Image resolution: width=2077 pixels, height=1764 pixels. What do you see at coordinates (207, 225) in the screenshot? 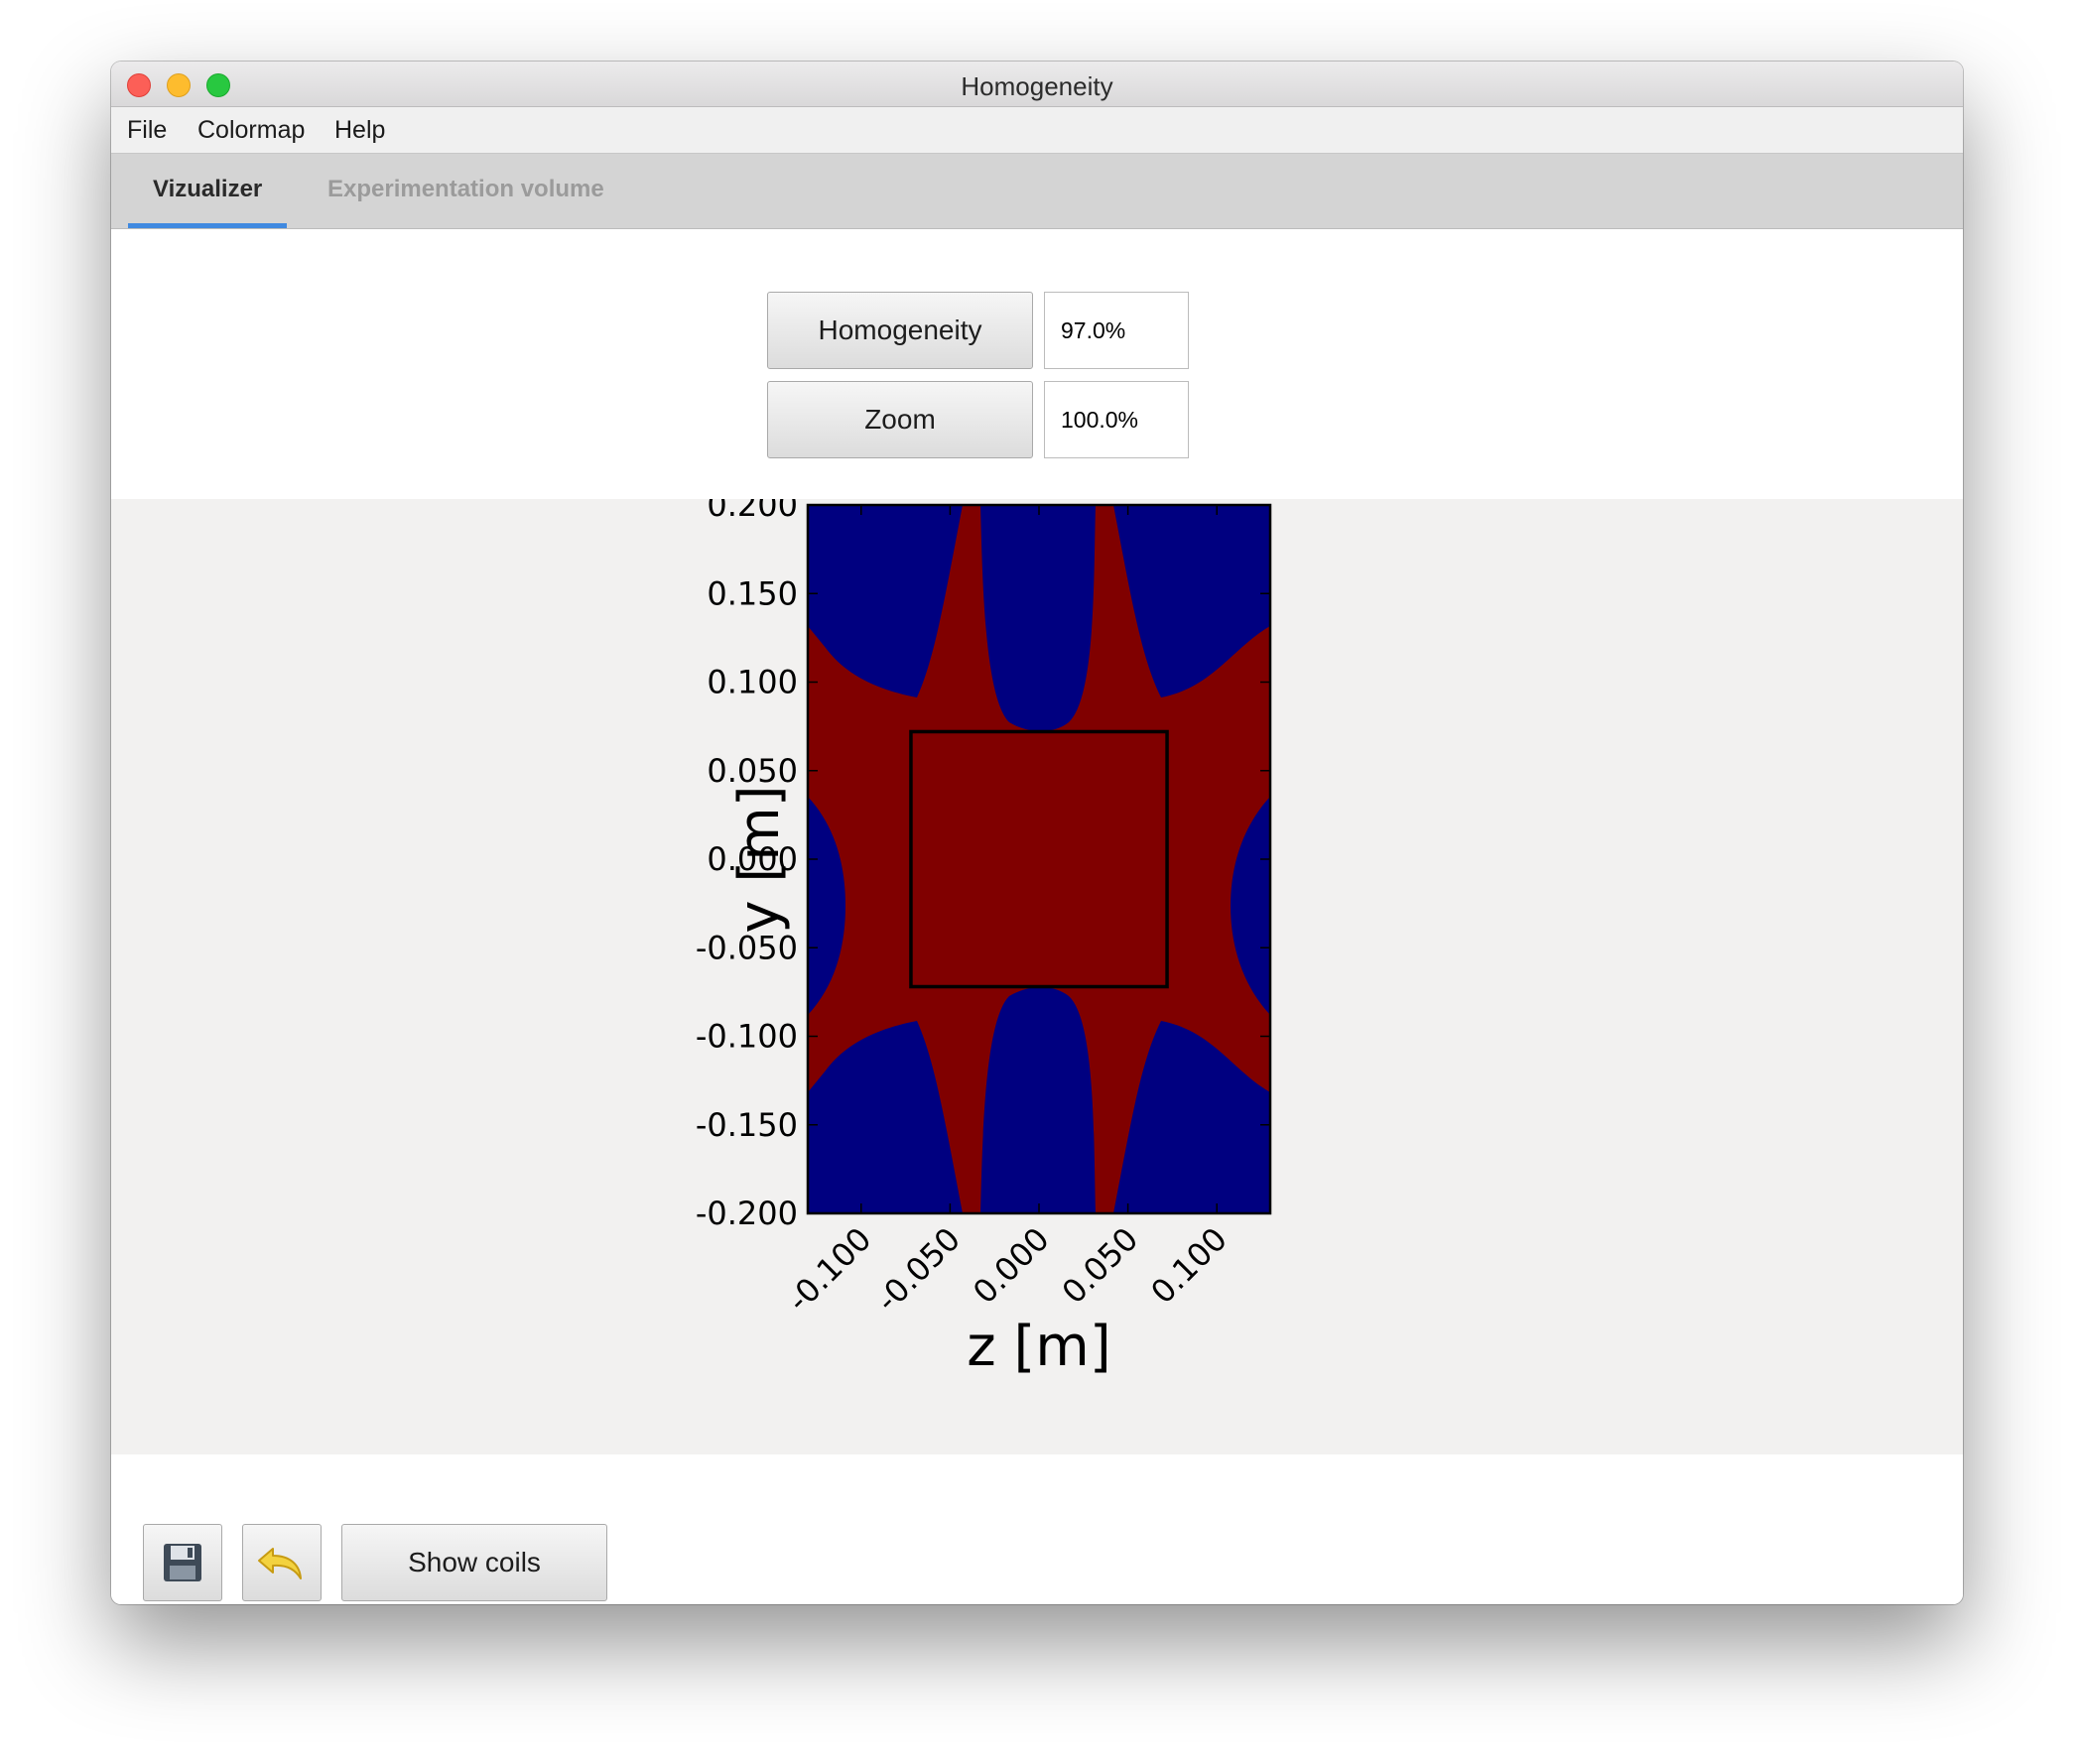
I see `active-tab-indicator` at bounding box center [207, 225].